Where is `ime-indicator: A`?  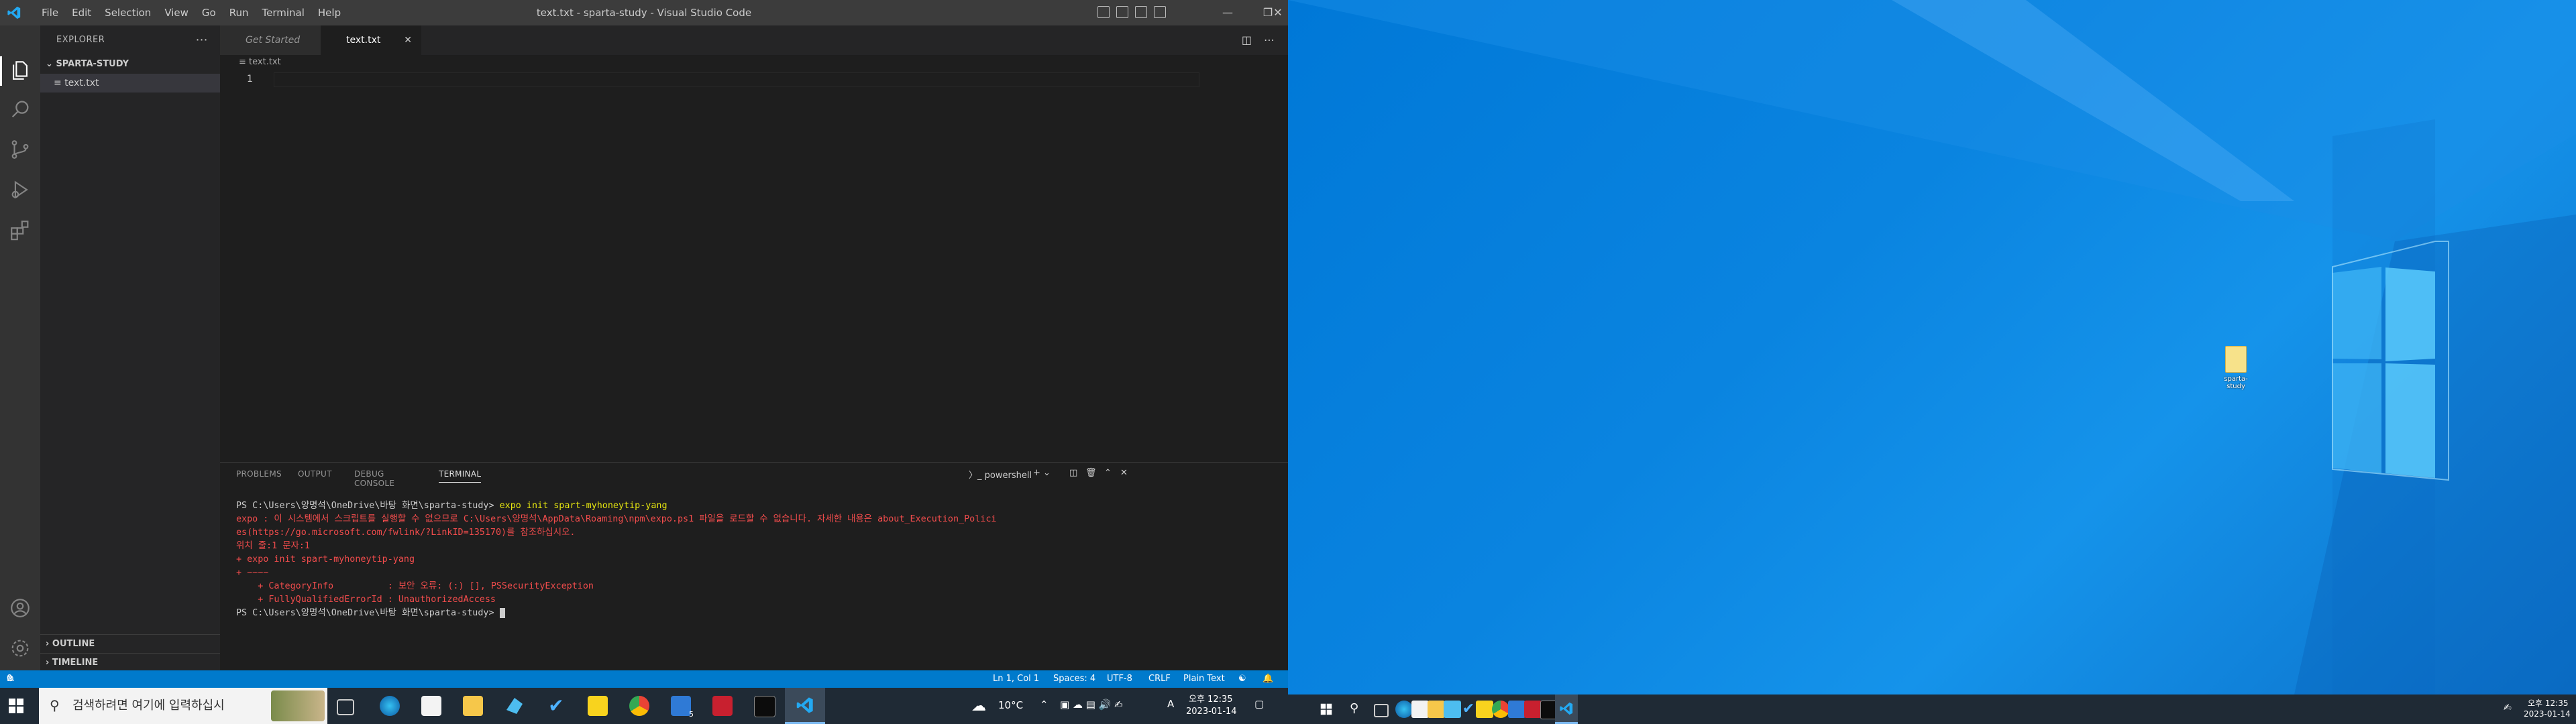 ime-indicator: A is located at coordinates (1170, 704).